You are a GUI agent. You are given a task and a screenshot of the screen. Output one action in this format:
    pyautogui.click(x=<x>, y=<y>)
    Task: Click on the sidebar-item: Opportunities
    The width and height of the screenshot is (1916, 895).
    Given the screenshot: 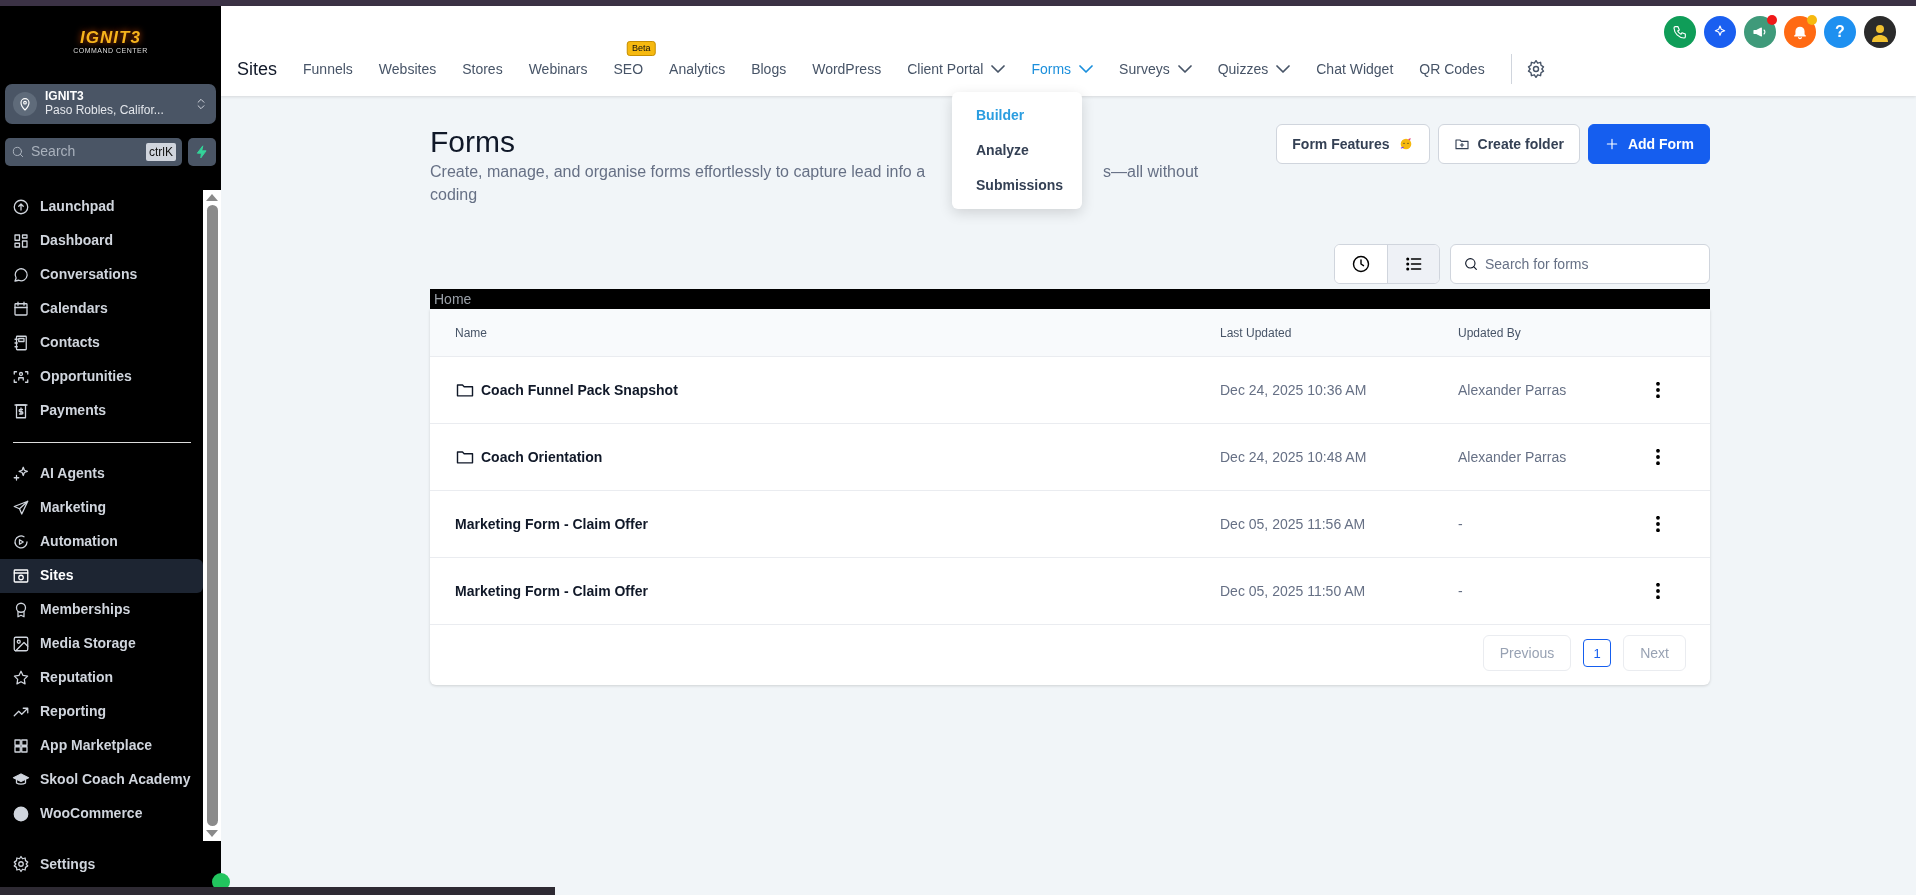 What is the action you would take?
    pyautogui.click(x=101, y=376)
    